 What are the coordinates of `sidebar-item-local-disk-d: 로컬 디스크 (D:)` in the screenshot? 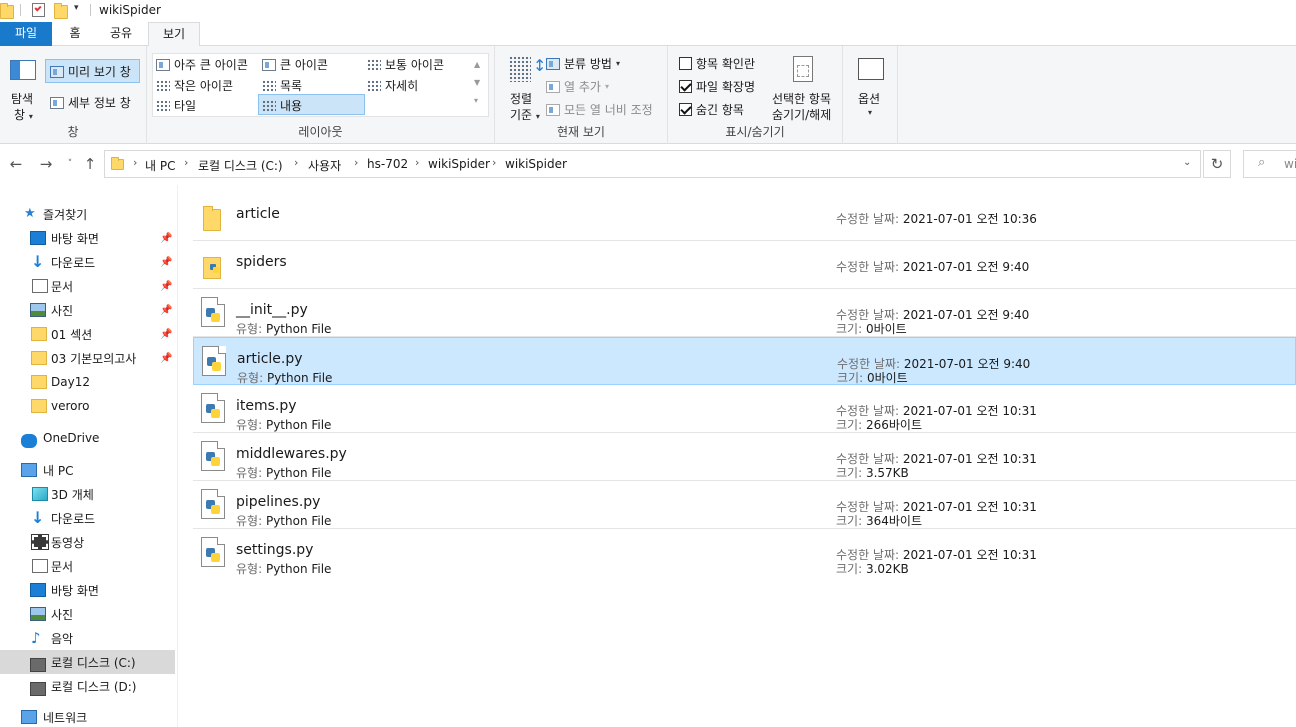 It's located at (87, 686).